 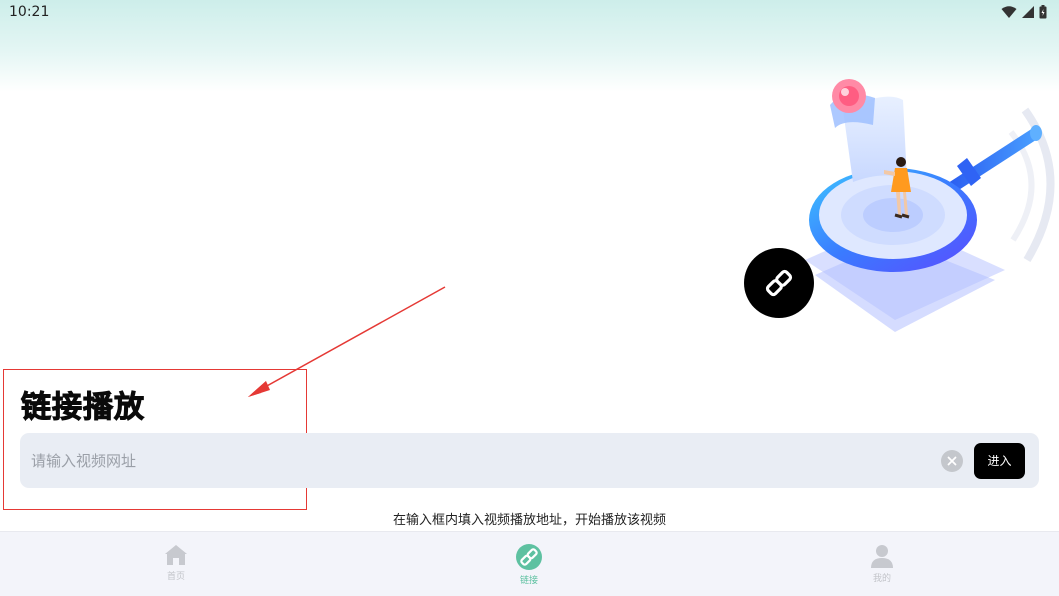 I want to click on page-title: 链接播放, so click(x=83, y=408).